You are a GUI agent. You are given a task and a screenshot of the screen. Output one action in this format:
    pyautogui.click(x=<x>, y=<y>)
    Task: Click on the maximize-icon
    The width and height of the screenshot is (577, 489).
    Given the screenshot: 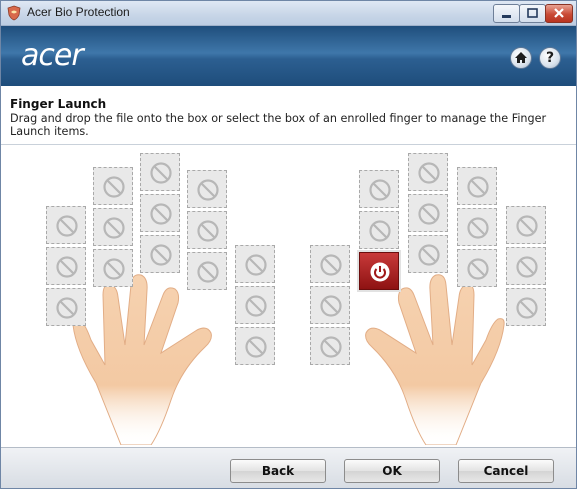 What is the action you would take?
    pyautogui.click(x=532, y=13)
    